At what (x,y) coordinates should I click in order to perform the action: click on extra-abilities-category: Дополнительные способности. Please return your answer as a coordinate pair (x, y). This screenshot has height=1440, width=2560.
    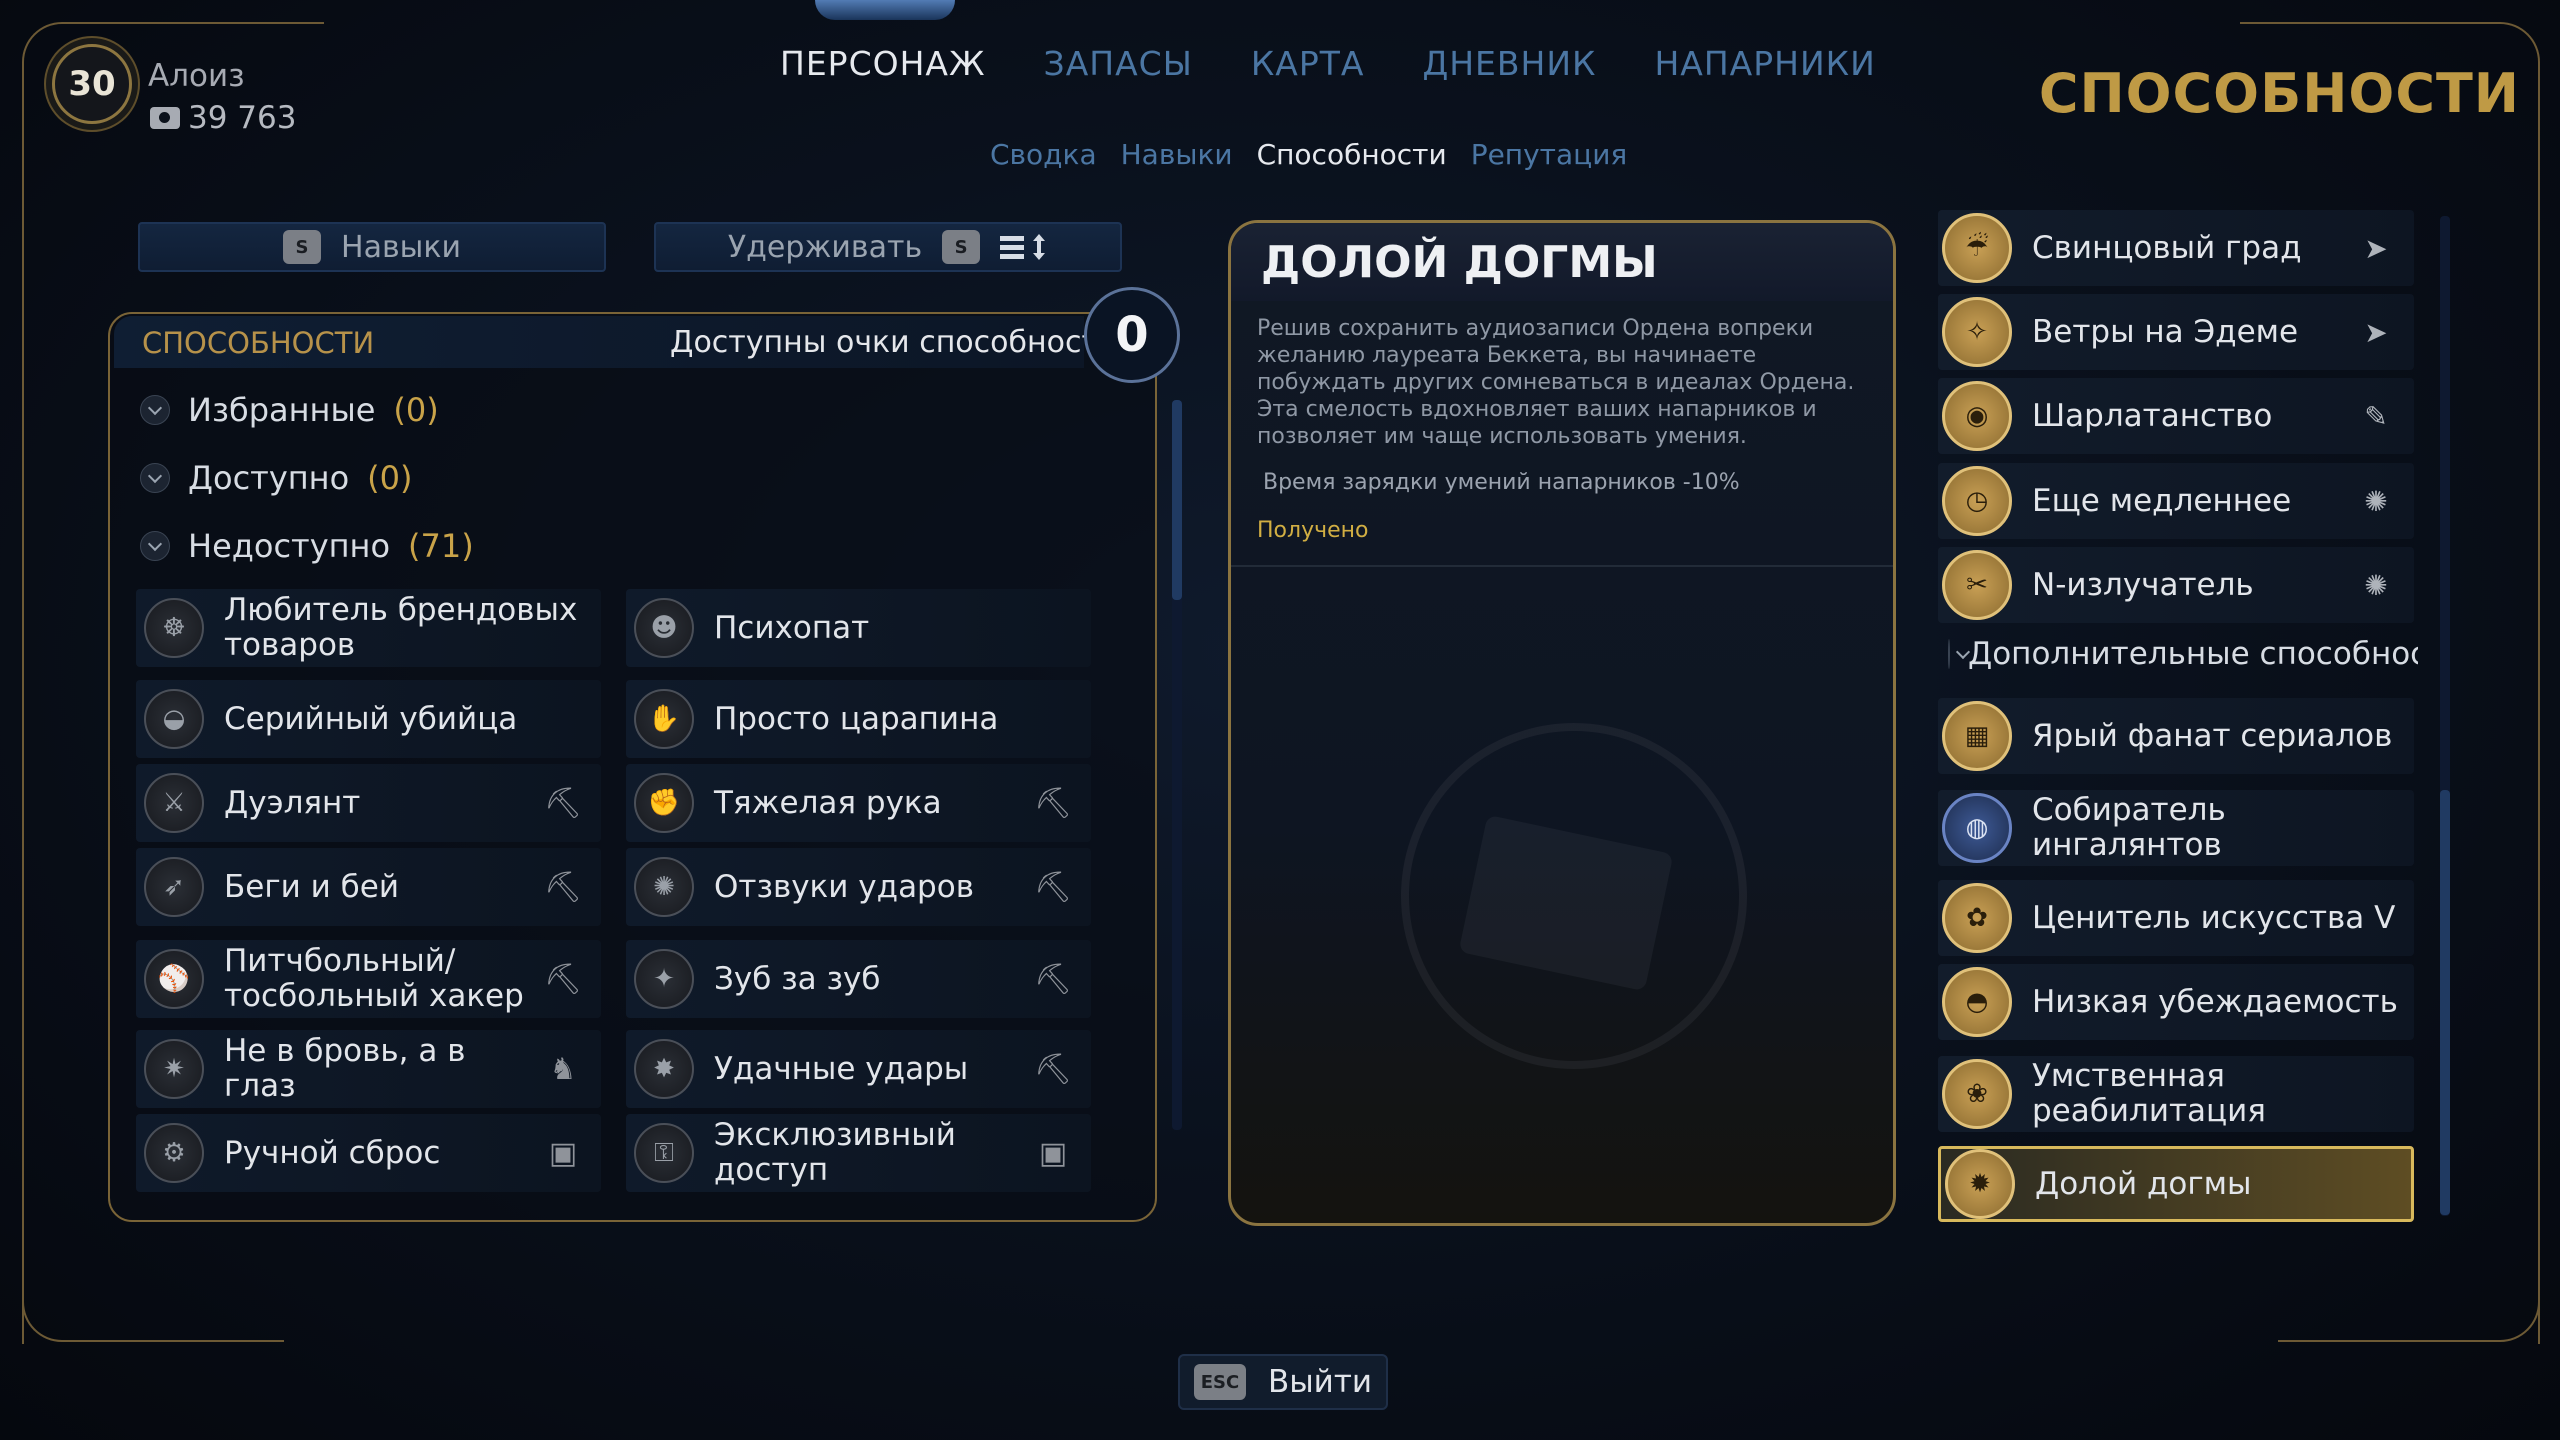
    Looking at the image, I should click on (2183, 654).